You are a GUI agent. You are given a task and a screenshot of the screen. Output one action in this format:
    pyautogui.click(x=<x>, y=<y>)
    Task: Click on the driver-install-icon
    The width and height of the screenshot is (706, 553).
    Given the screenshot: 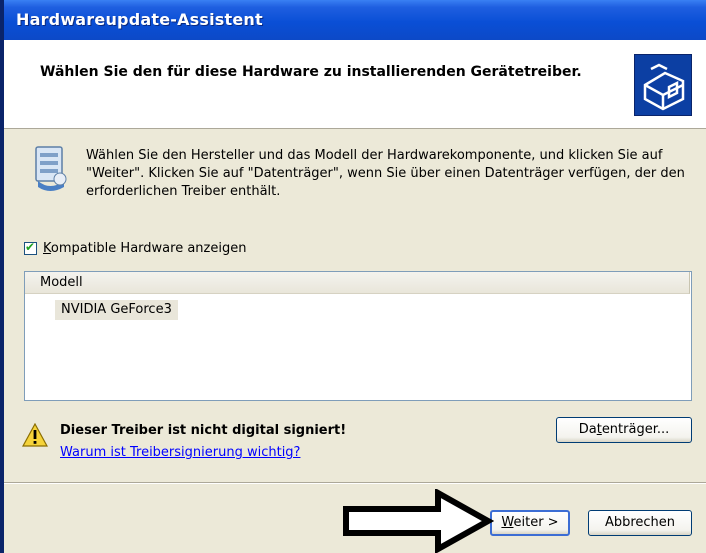 What is the action you would take?
    pyautogui.click(x=51, y=168)
    